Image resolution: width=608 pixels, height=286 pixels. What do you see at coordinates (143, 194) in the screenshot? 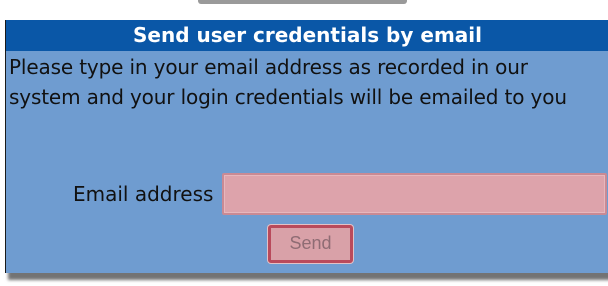
I see `email-label: Email address` at bounding box center [143, 194].